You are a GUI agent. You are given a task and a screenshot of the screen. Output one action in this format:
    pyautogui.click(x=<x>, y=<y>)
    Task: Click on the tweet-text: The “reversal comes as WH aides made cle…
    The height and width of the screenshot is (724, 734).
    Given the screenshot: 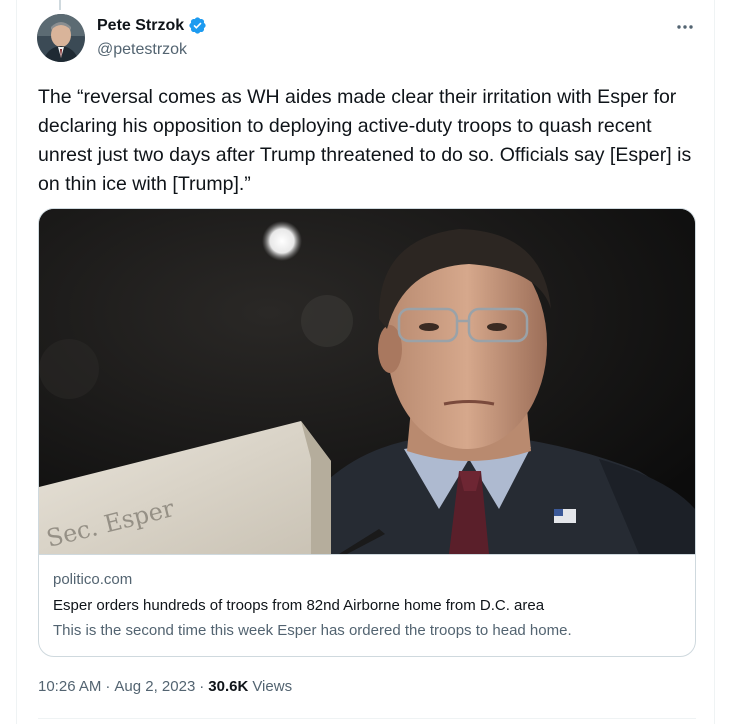 What is the action you would take?
    pyautogui.click(x=365, y=140)
    